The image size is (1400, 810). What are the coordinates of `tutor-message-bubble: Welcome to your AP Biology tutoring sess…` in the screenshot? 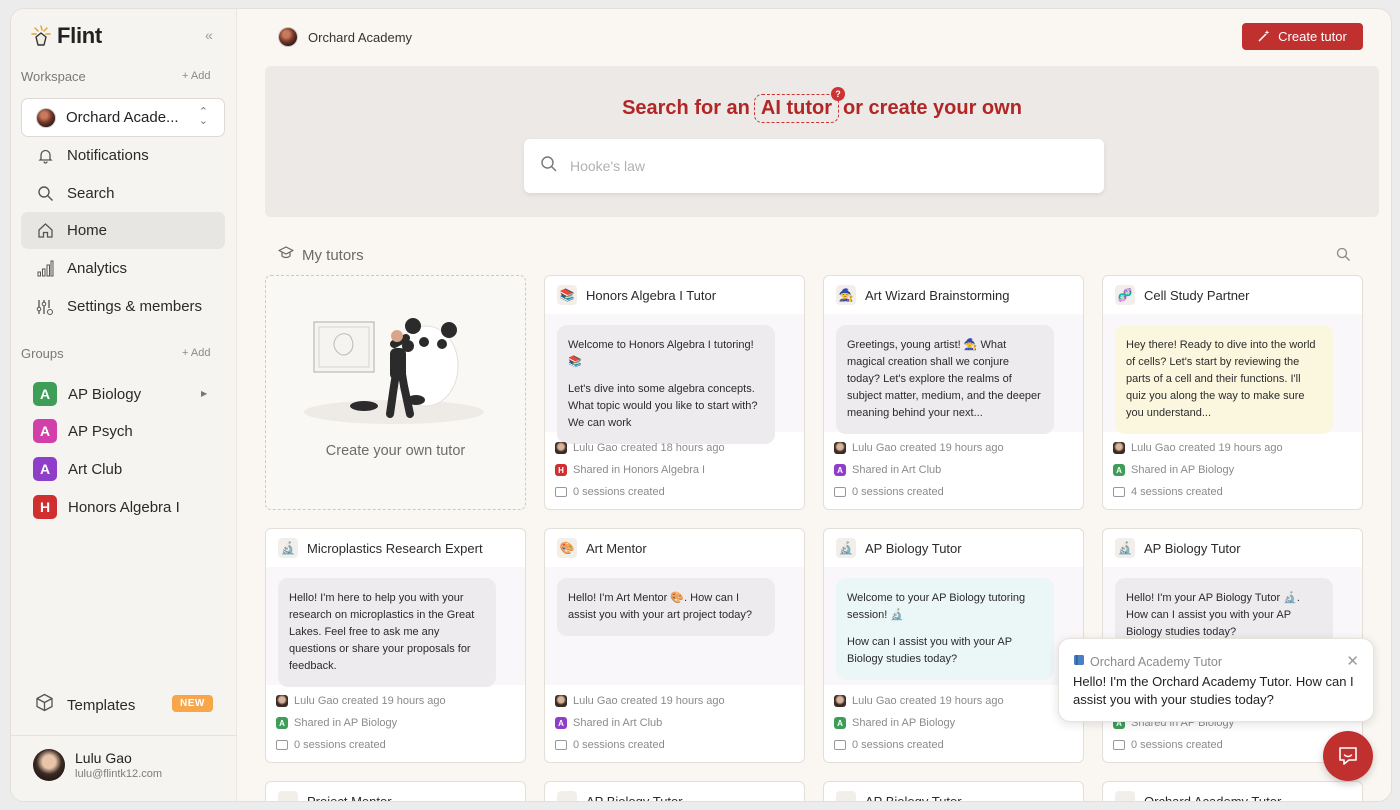 It's located at (945, 629).